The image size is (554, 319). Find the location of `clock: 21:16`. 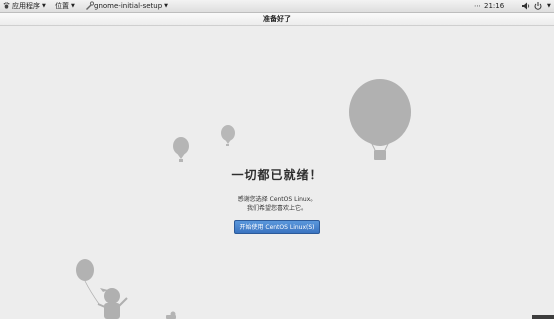

clock: 21:16 is located at coordinates (494, 6).